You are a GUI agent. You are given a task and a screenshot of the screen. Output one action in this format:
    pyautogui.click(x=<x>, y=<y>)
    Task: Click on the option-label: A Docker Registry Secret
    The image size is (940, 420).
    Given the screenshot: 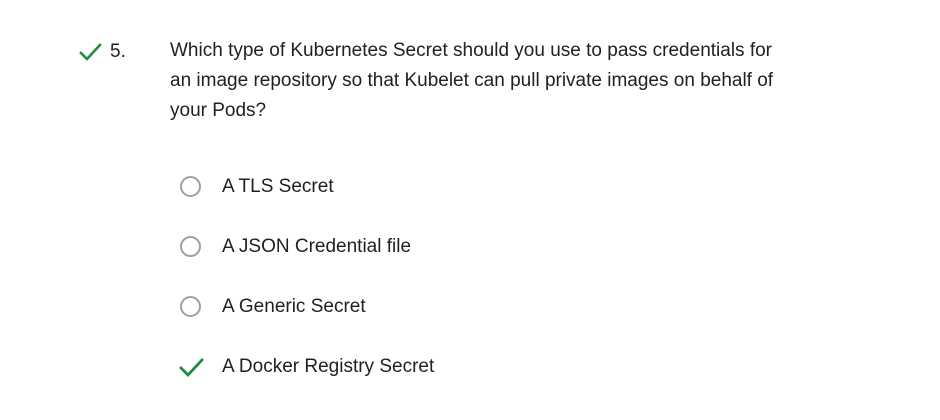 What is the action you would take?
    pyautogui.click(x=328, y=366)
    